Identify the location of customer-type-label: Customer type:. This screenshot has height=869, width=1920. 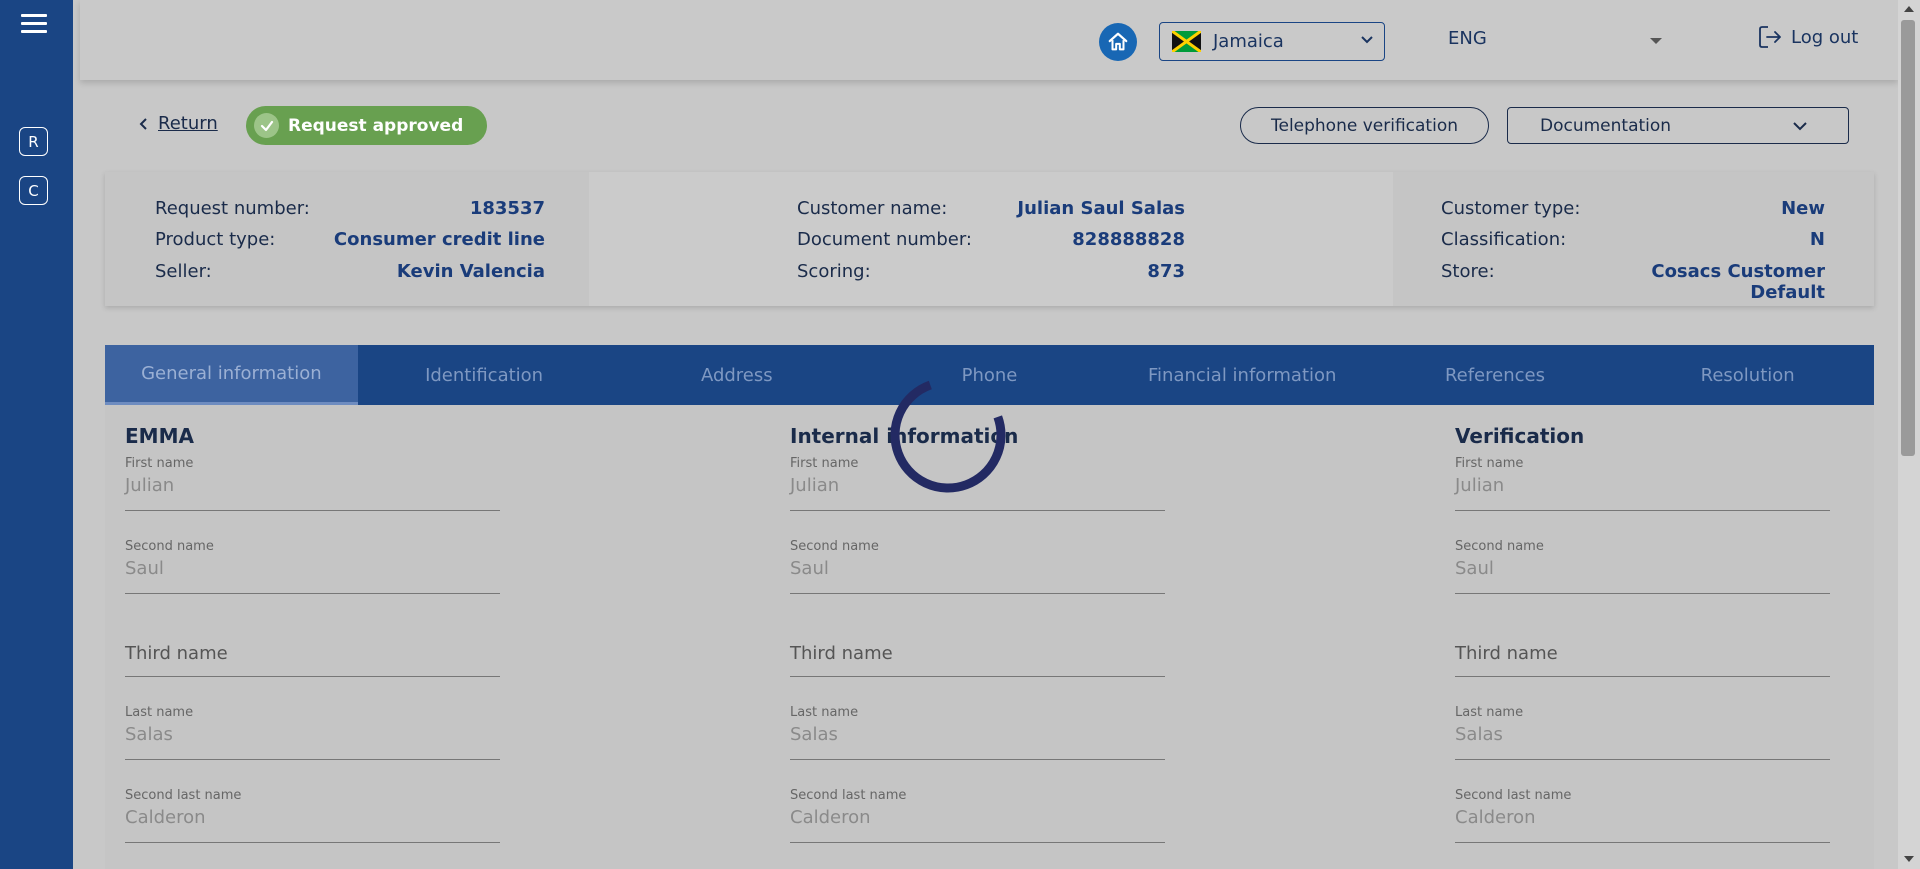
(1511, 208).